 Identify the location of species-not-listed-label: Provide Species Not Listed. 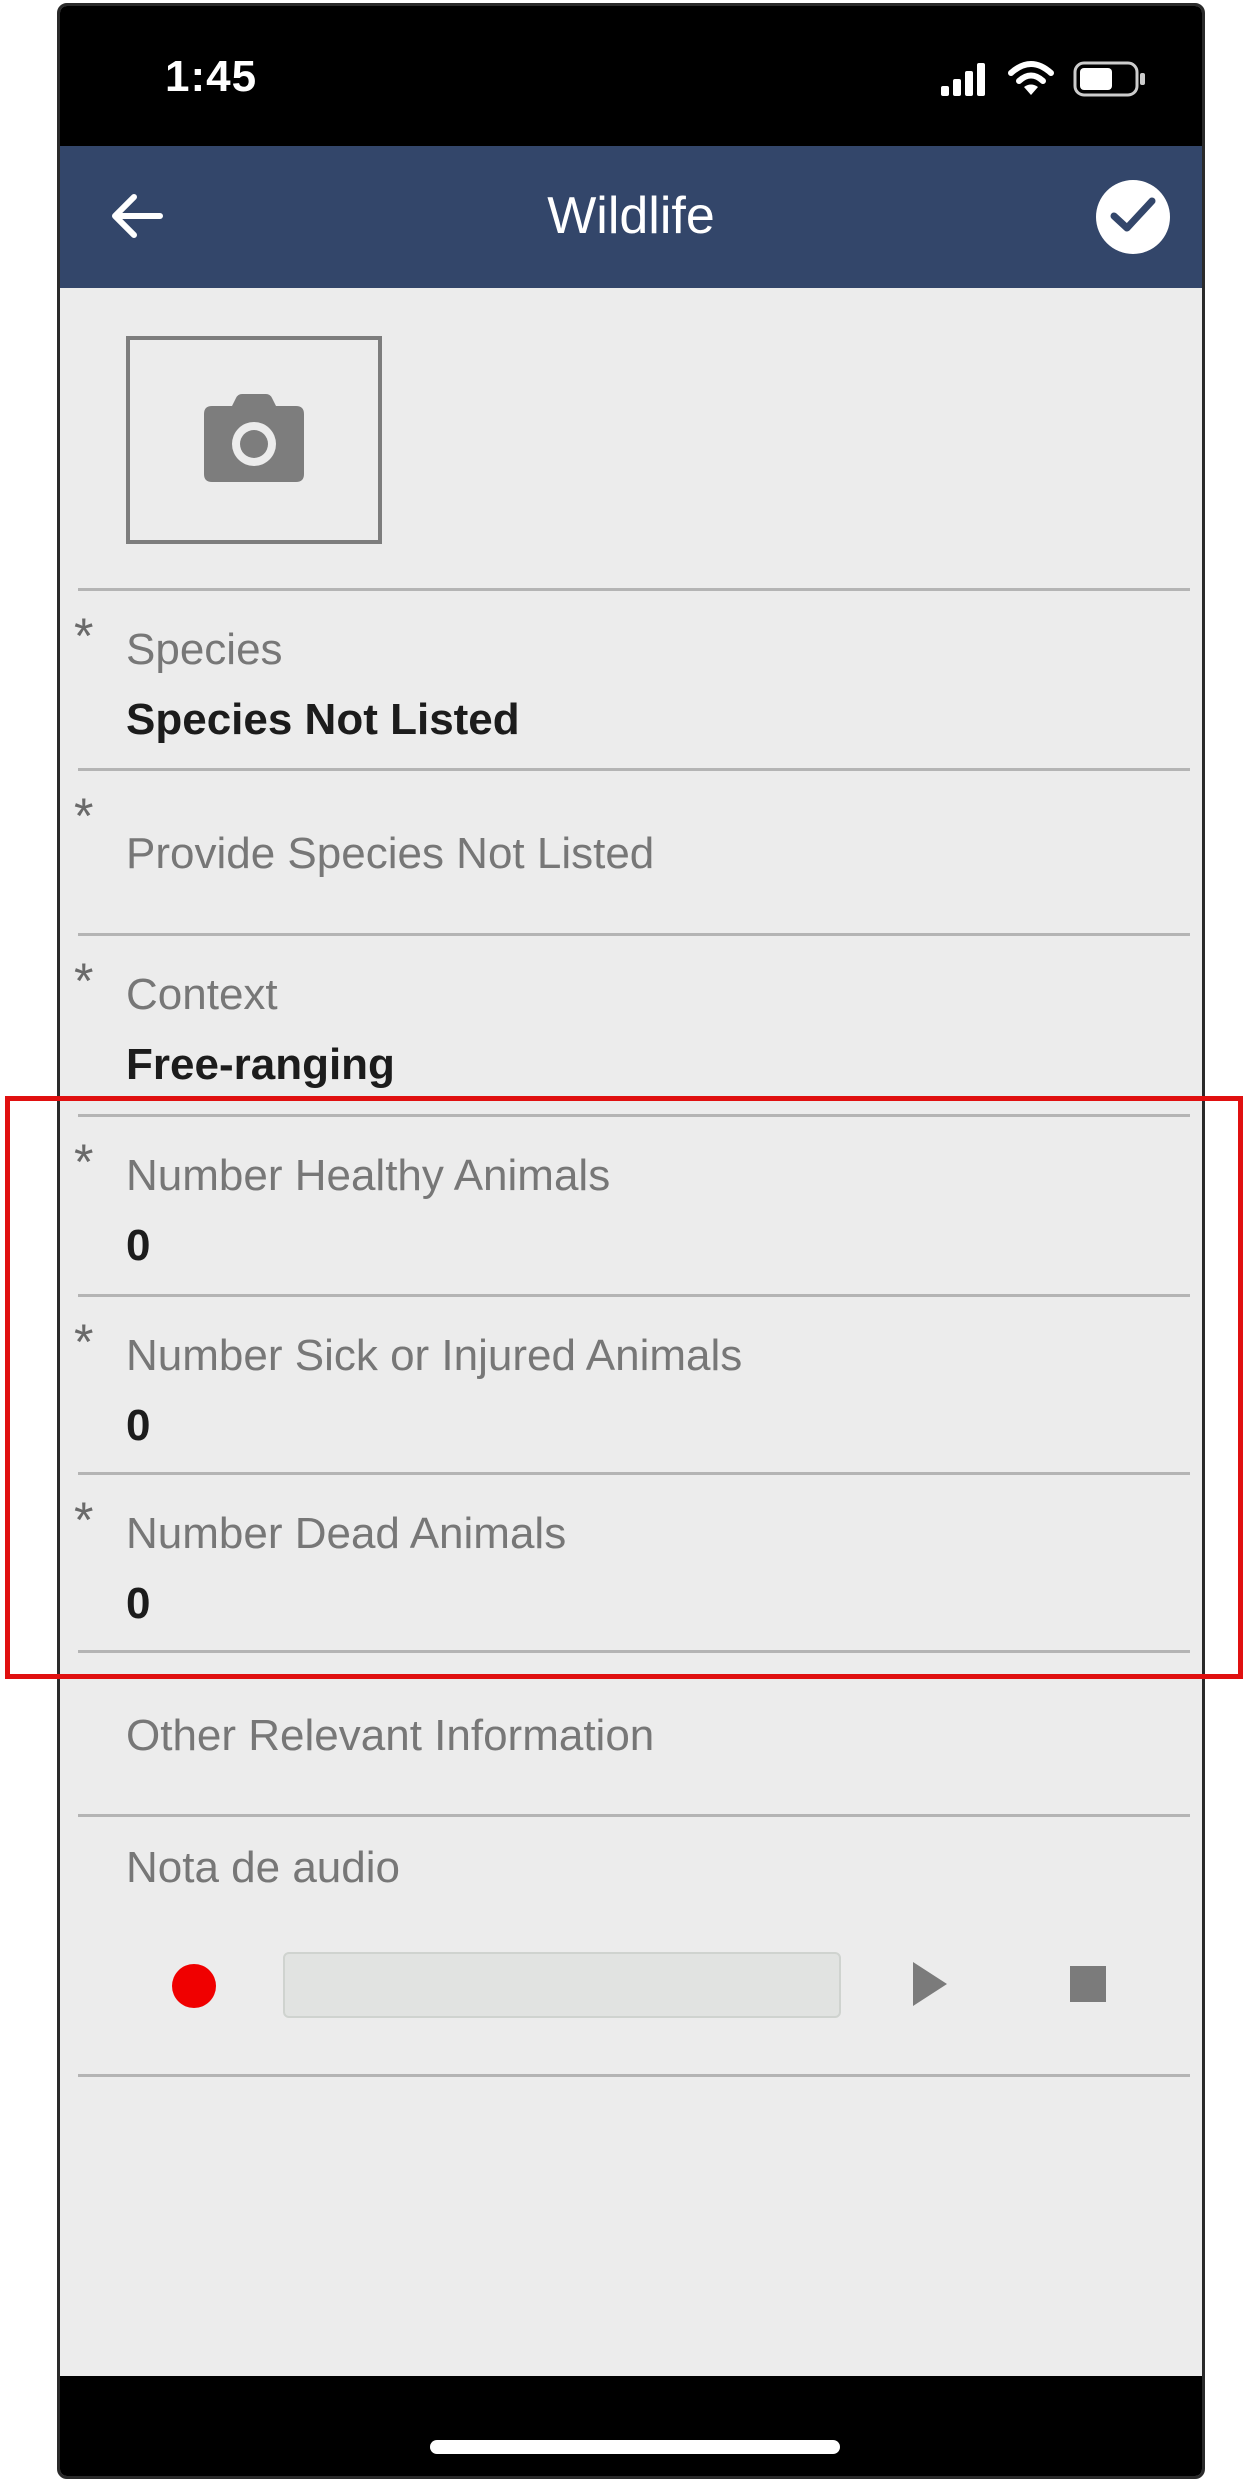
(390, 853).